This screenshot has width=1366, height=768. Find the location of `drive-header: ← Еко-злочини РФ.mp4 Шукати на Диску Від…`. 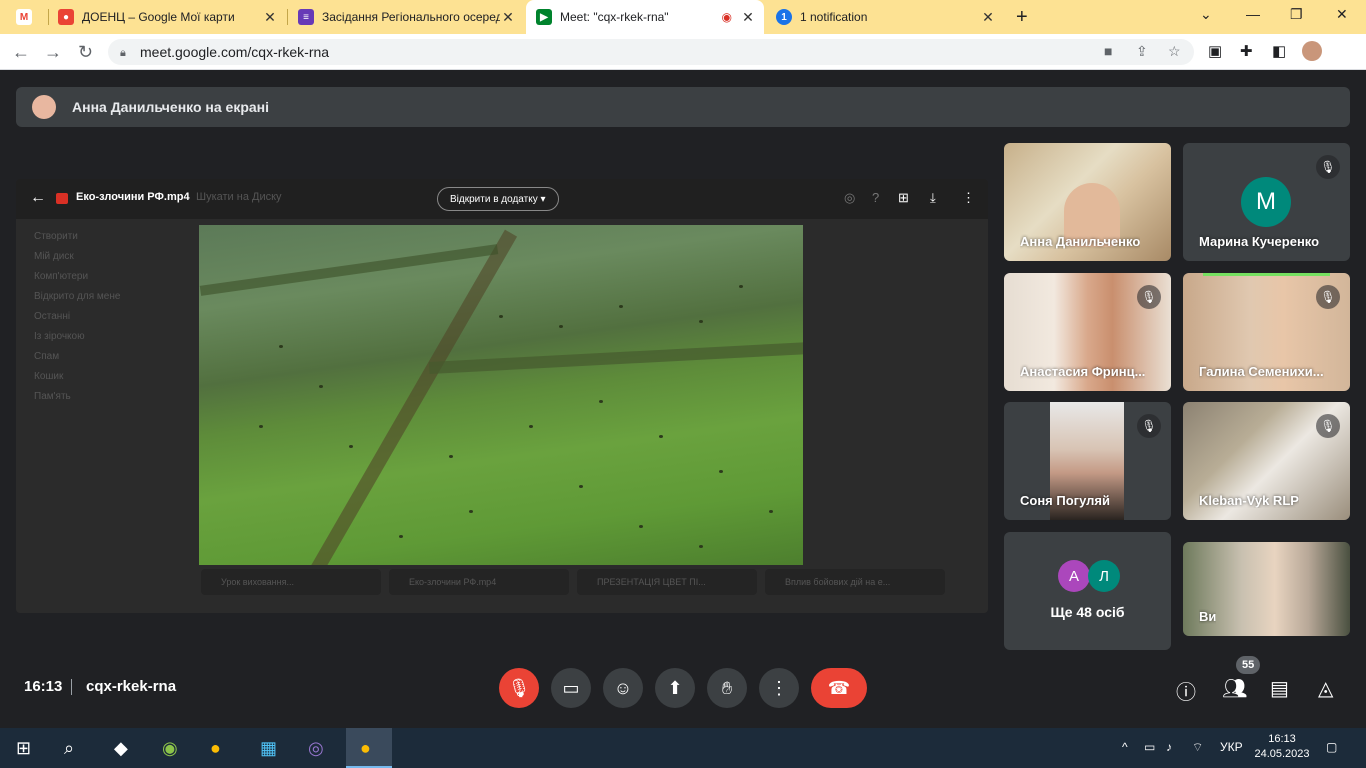

drive-header: ← Еко-злочини РФ.mp4 Шукати на Диску Від… is located at coordinates (502, 199).